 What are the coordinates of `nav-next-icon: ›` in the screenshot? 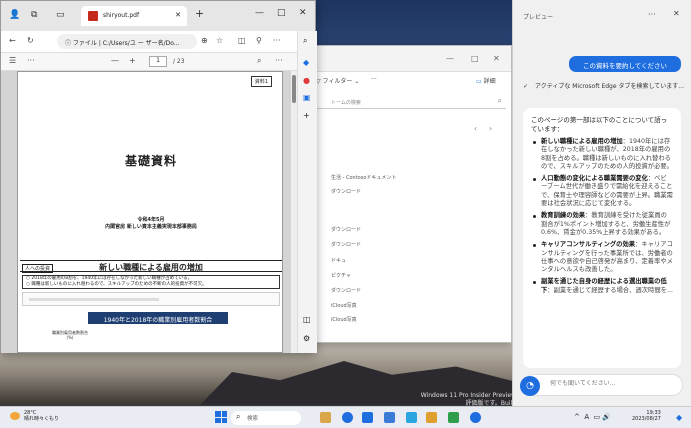 It's located at (490, 128).